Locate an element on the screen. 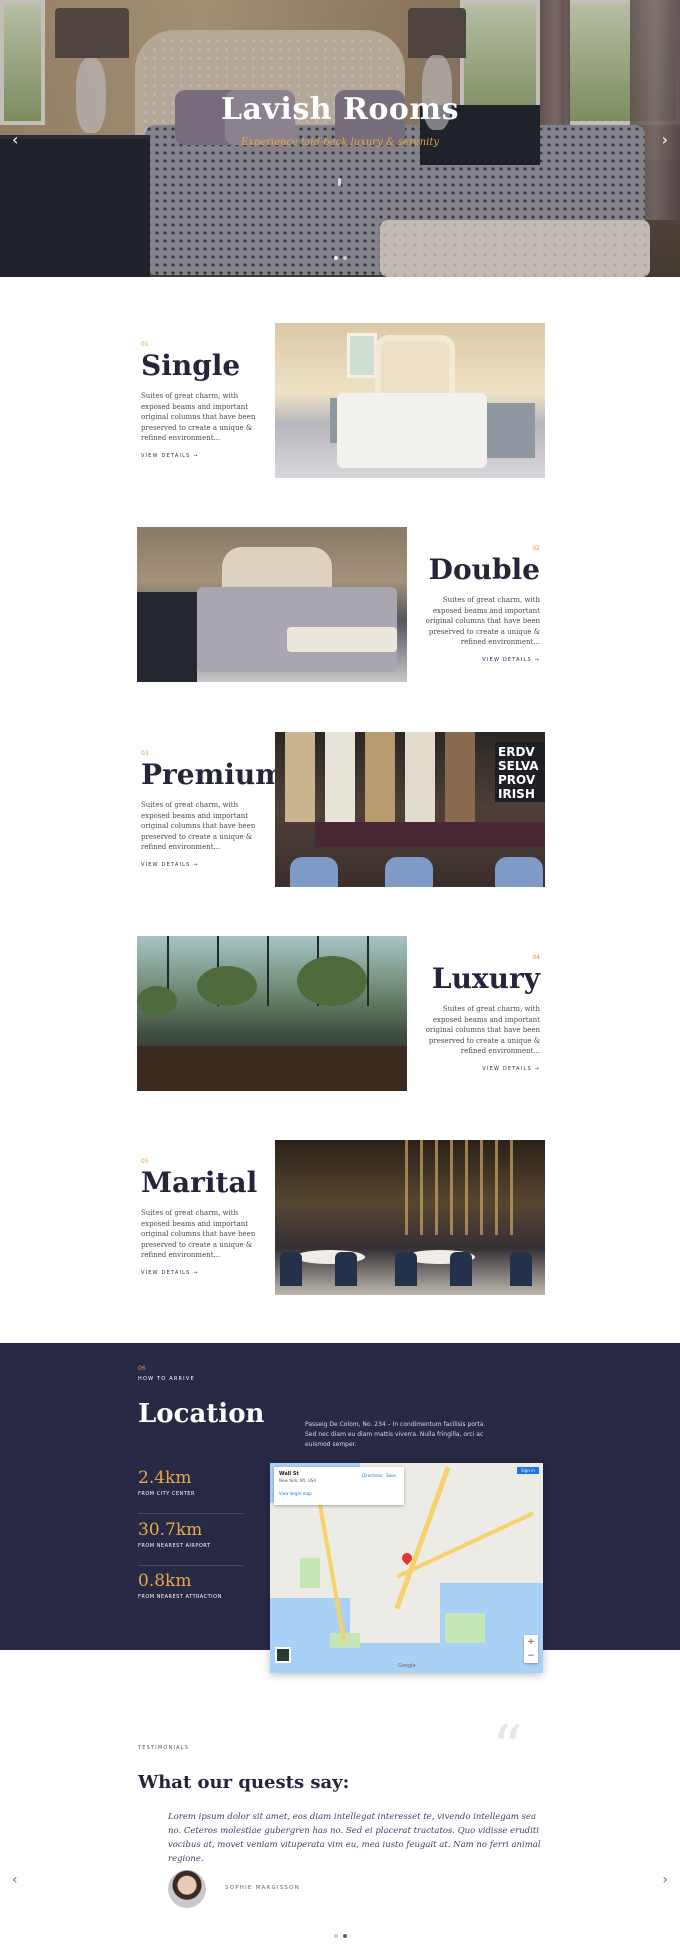 The image size is (680, 1954). avatar is located at coordinates (187, 1889).